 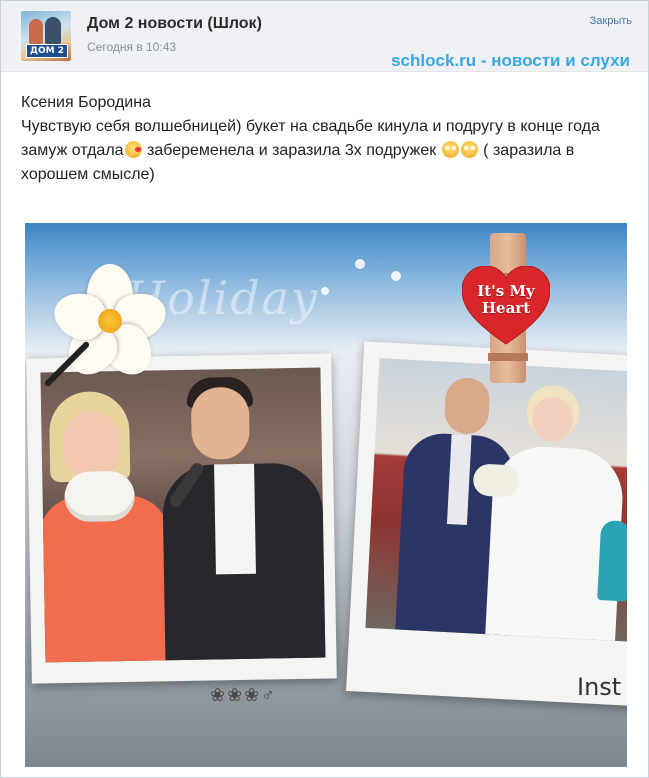 I want to click on group-avatar: ДОМ 2, so click(x=46, y=36).